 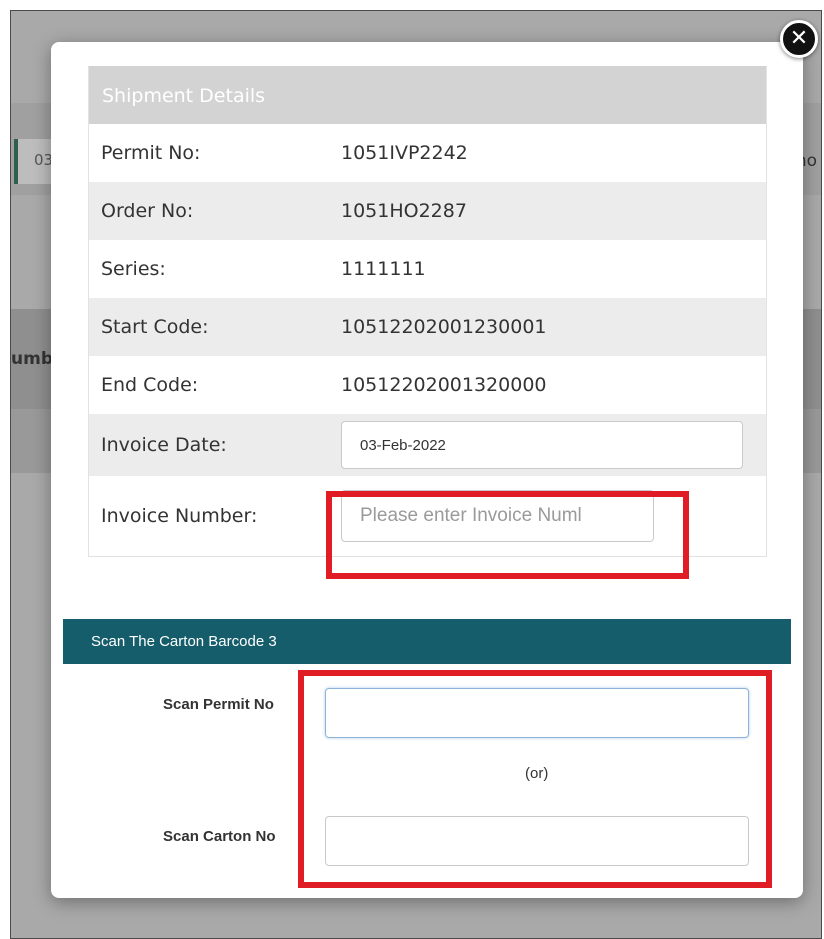 I want to click on shipment-details-header: Shipment Details, so click(x=427, y=95).